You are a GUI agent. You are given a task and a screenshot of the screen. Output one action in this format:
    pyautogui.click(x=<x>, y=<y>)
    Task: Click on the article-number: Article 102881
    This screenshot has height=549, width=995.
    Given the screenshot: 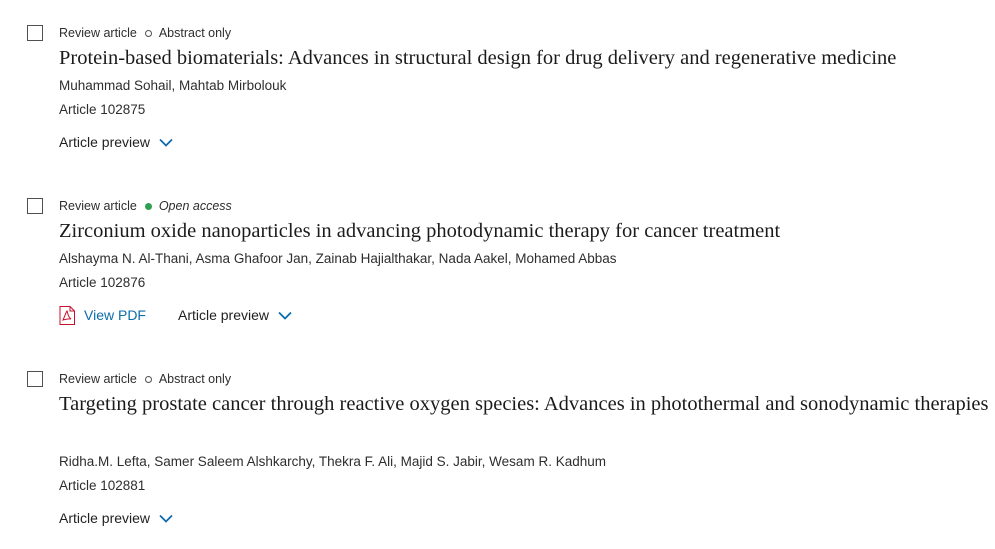 What is the action you would take?
    pyautogui.click(x=102, y=485)
    